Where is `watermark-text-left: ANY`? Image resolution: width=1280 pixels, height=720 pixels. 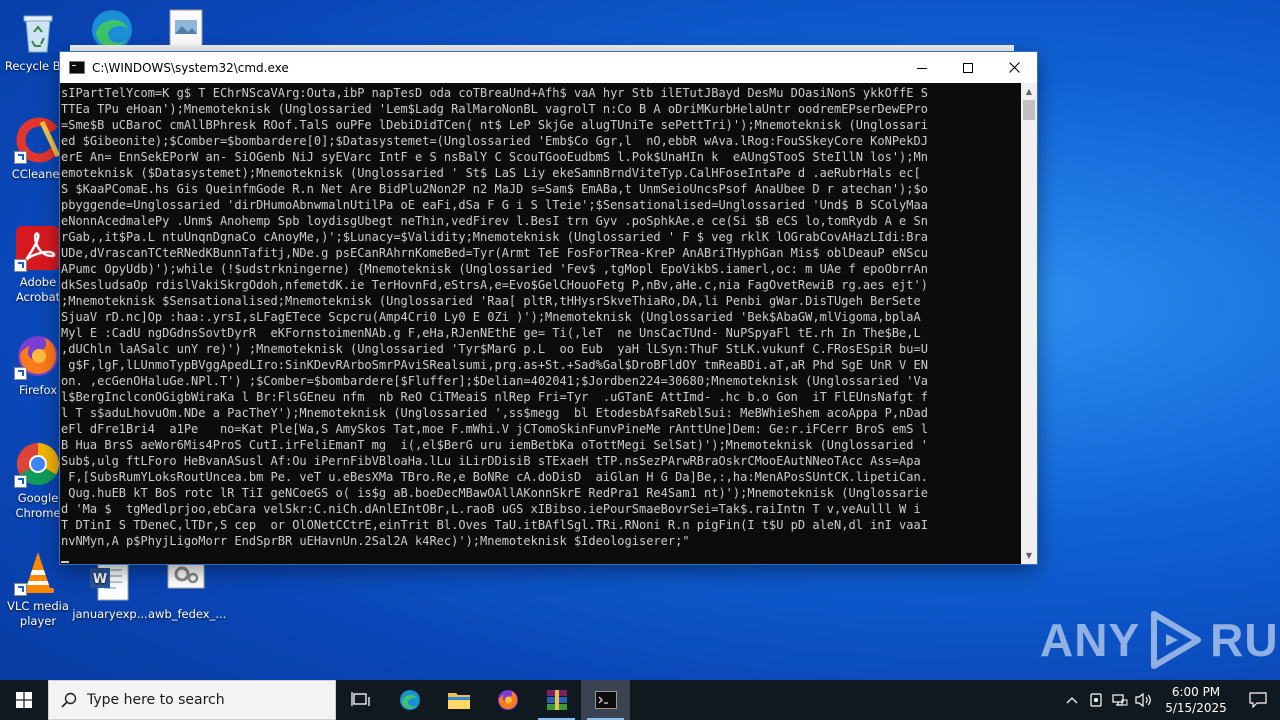
watermark-text-left: ANY is located at coordinates (1090, 640).